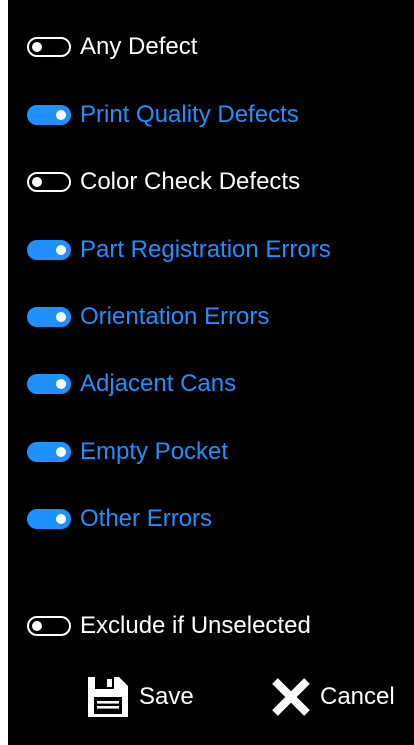 The height and width of the screenshot is (745, 414). I want to click on toggle-label-color-check-defects: Color Check Defects, so click(190, 181).